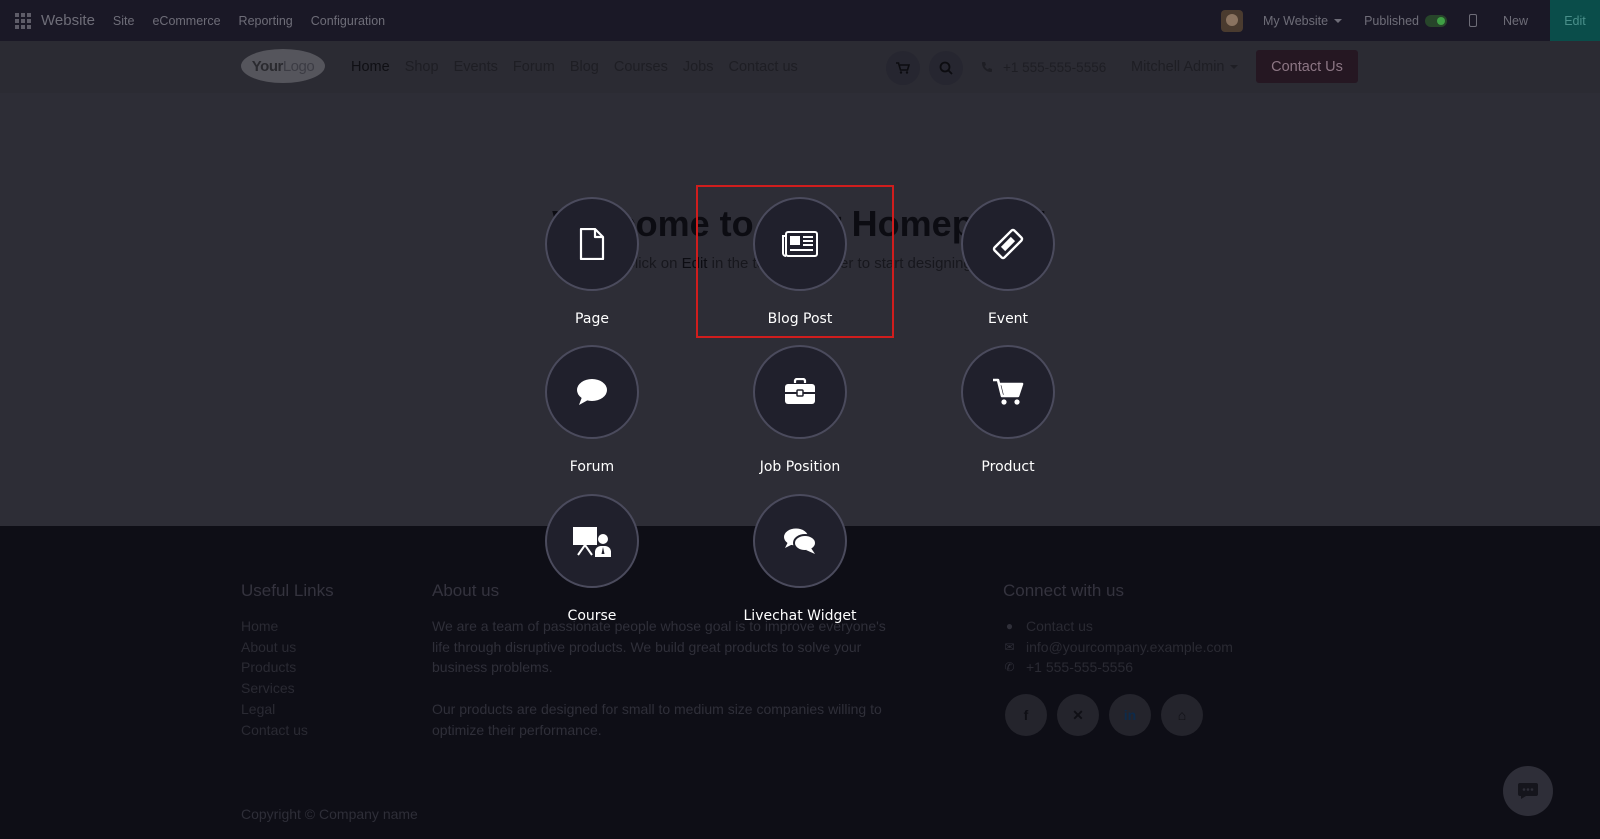  What do you see at coordinates (800, 616) in the screenshot?
I see `option-livechat-widget-label: Livechat Widget` at bounding box center [800, 616].